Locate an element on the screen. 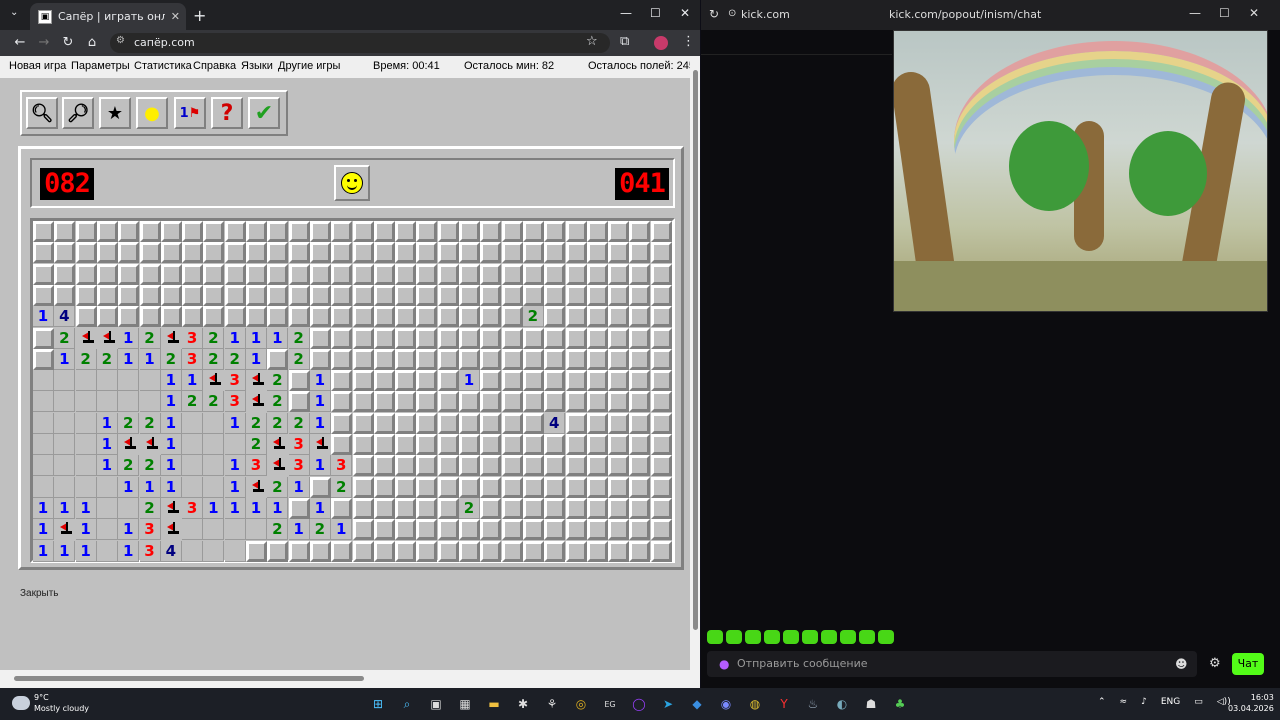 Image resolution: width=1280 pixels, height=720 pixels. menu-help: Справка is located at coordinates (214, 66).